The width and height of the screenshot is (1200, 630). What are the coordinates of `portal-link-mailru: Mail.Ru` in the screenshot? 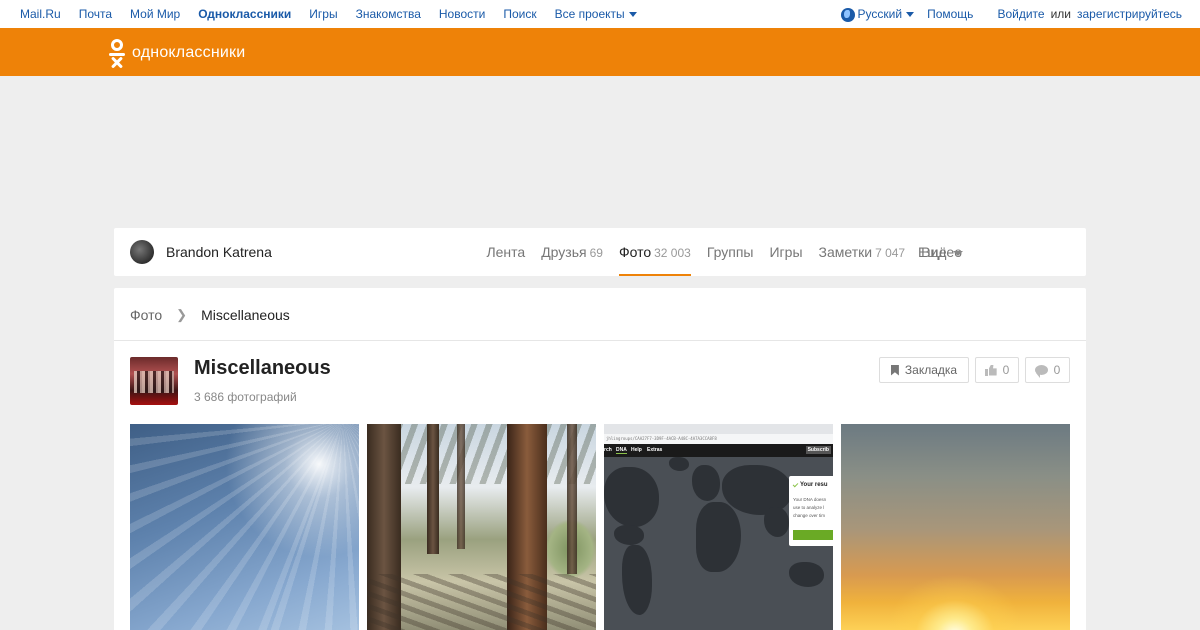 It's located at (40, 14).